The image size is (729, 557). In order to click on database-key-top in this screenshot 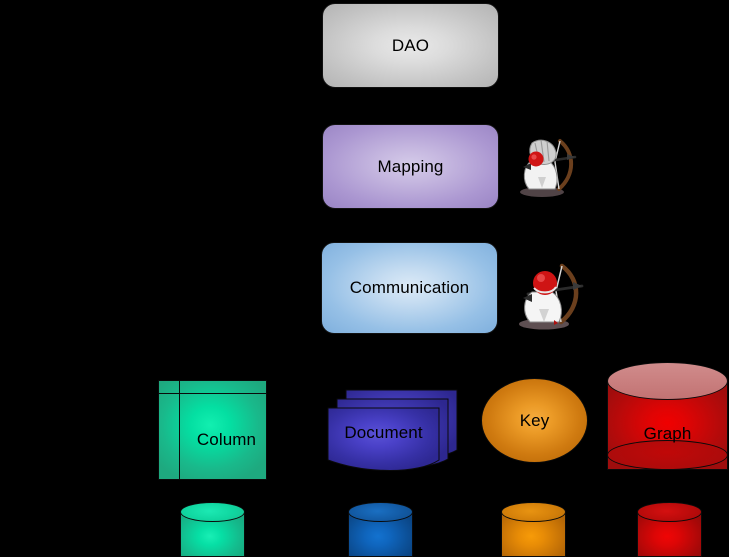, I will do `click(533, 512)`.